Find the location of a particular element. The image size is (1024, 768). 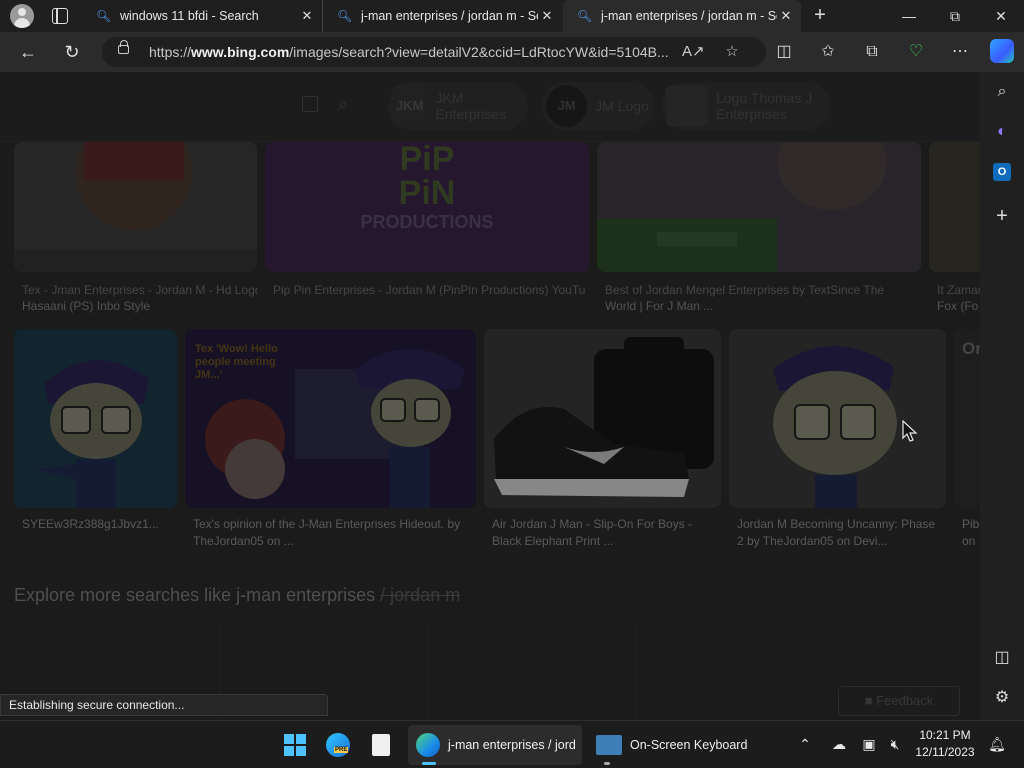

chip-thumb: JKM is located at coordinates (410, 106).